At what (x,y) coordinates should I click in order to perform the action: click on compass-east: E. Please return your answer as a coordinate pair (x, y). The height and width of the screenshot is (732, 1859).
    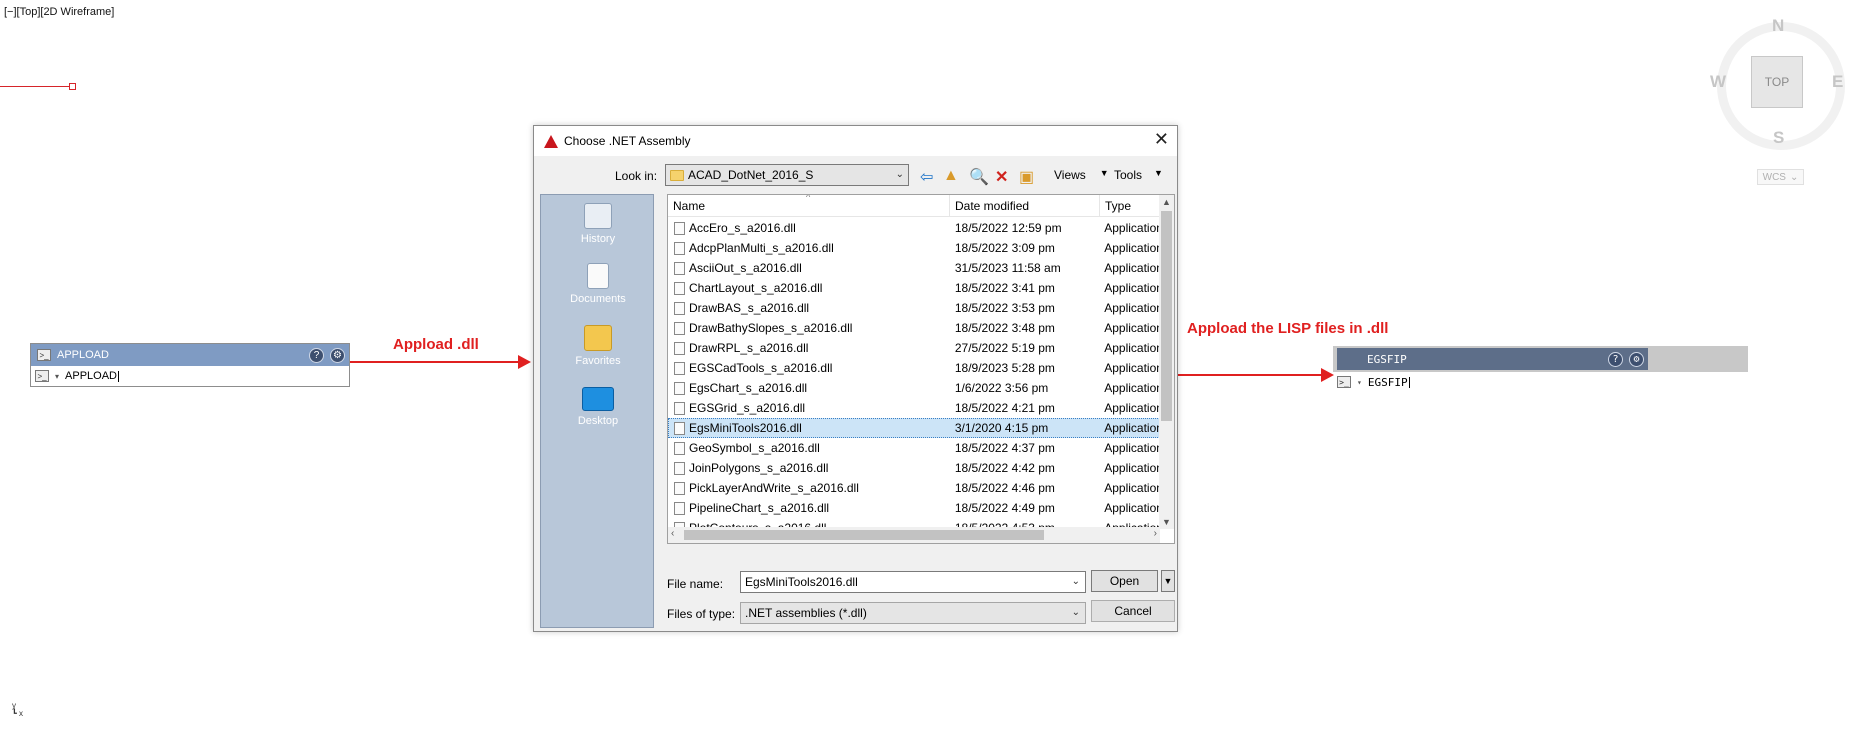
    Looking at the image, I should click on (1837, 82).